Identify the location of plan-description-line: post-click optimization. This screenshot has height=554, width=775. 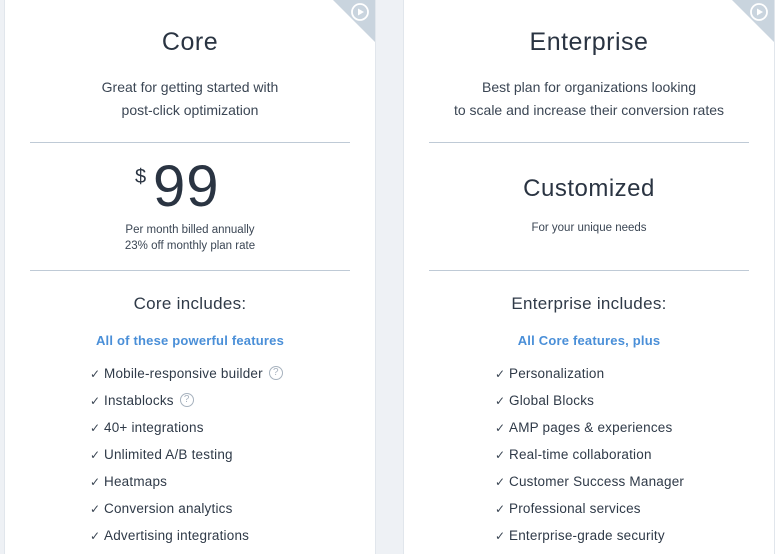
(190, 110).